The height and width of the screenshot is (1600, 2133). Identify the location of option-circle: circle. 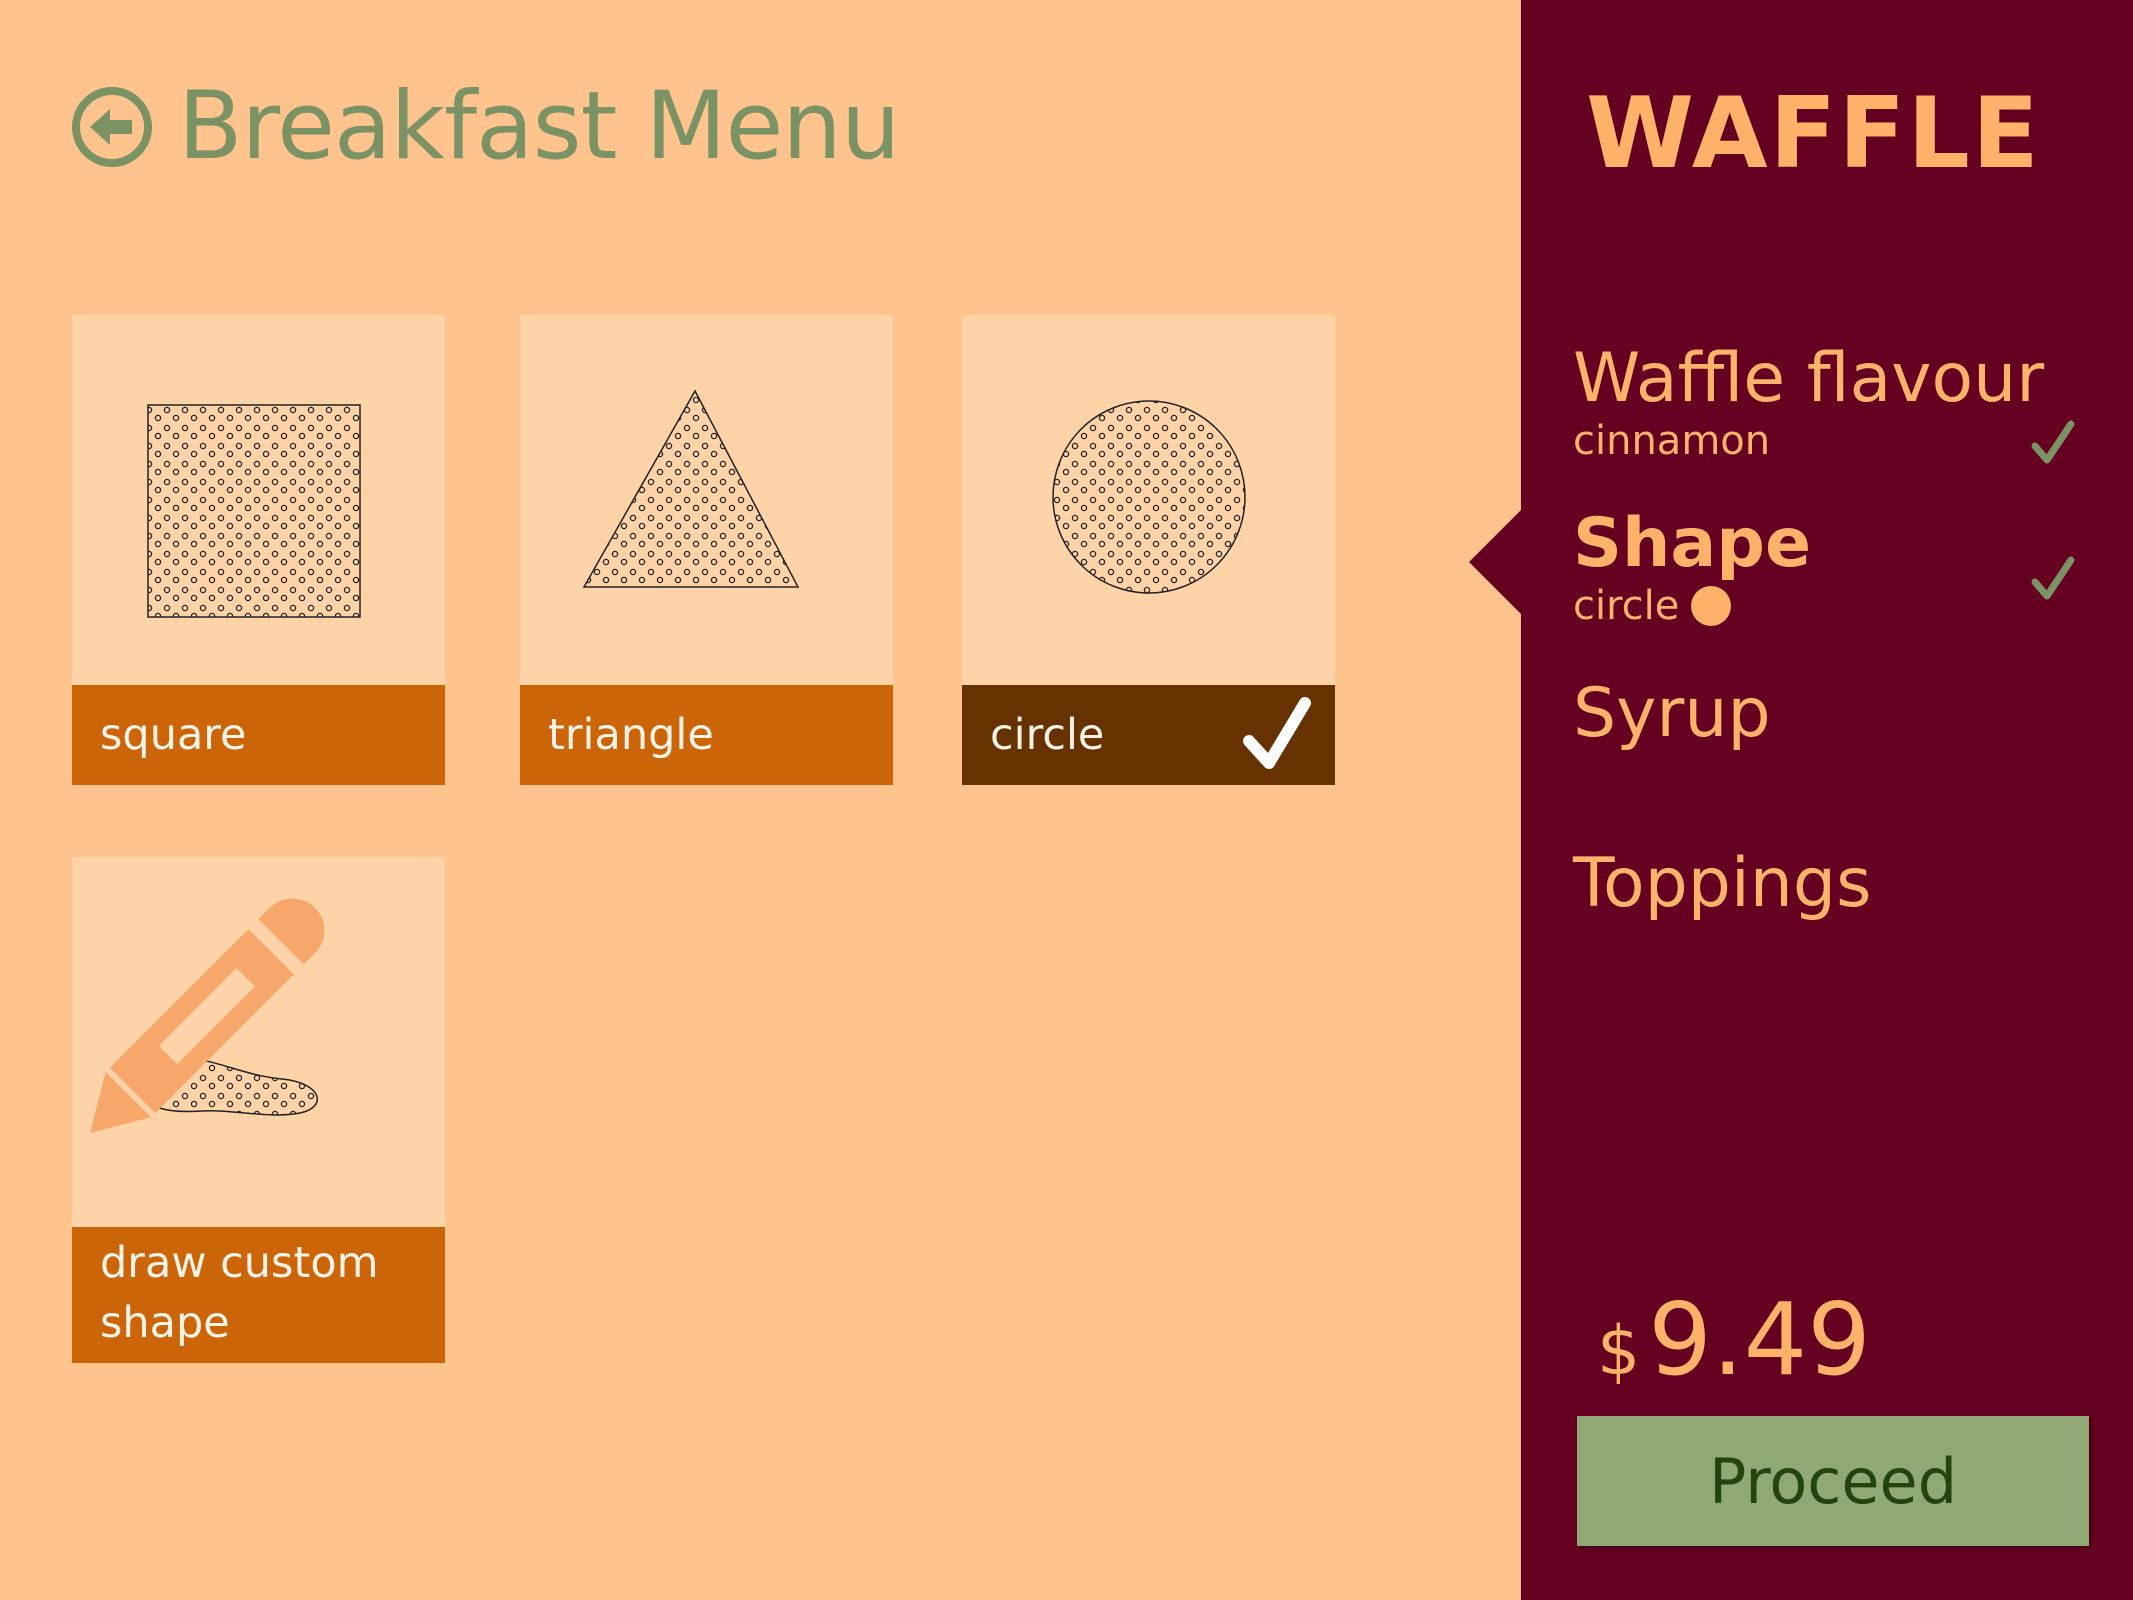
(1148, 550).